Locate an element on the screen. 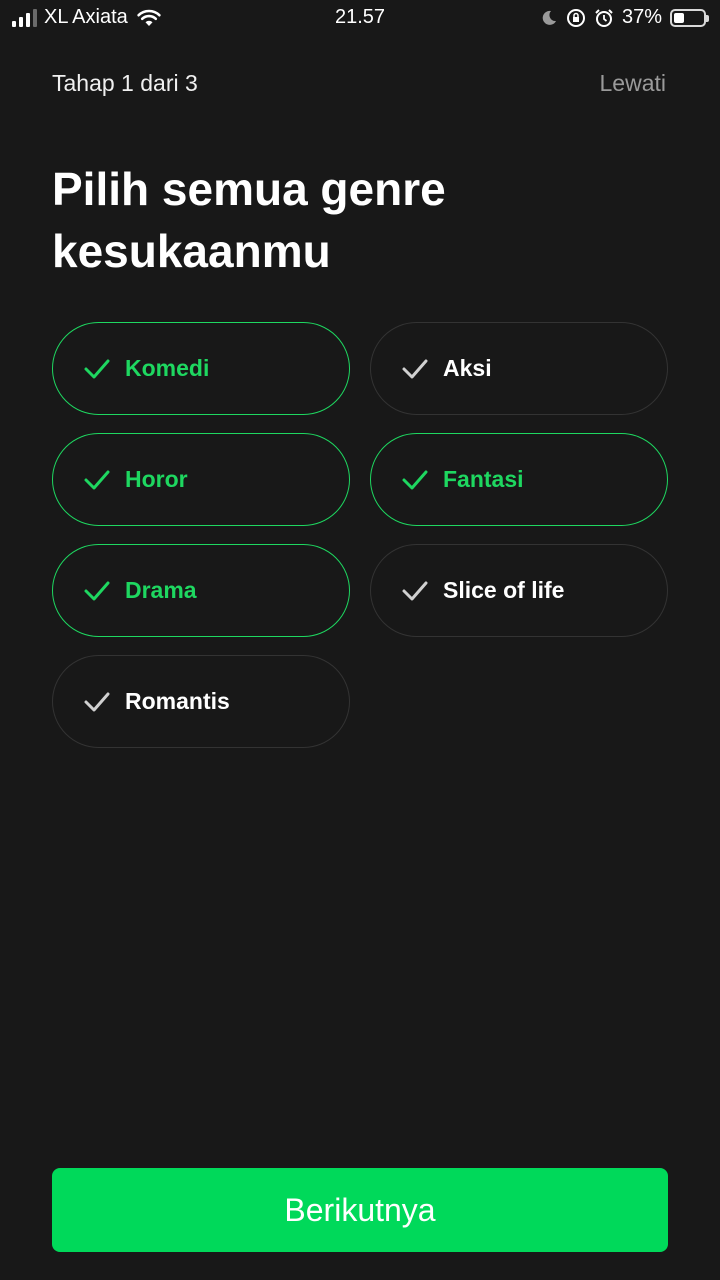 The image size is (720, 1280). genre-chip-komedi: Komedi is located at coordinates (201, 368).